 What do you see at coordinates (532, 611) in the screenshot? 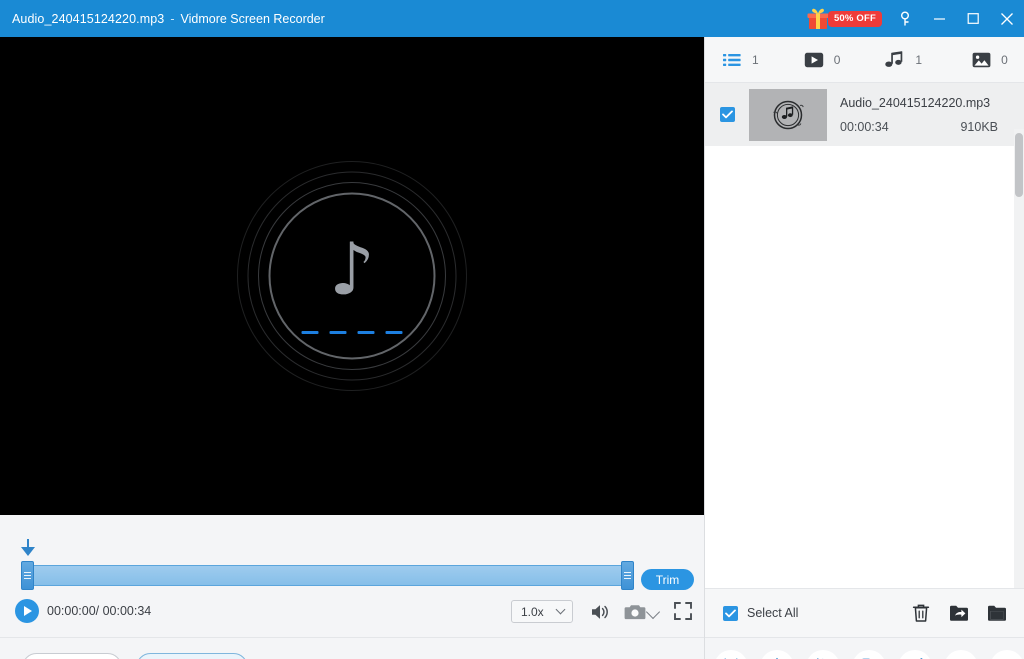
I see `playback-speed-value: 1.0x` at bounding box center [532, 611].